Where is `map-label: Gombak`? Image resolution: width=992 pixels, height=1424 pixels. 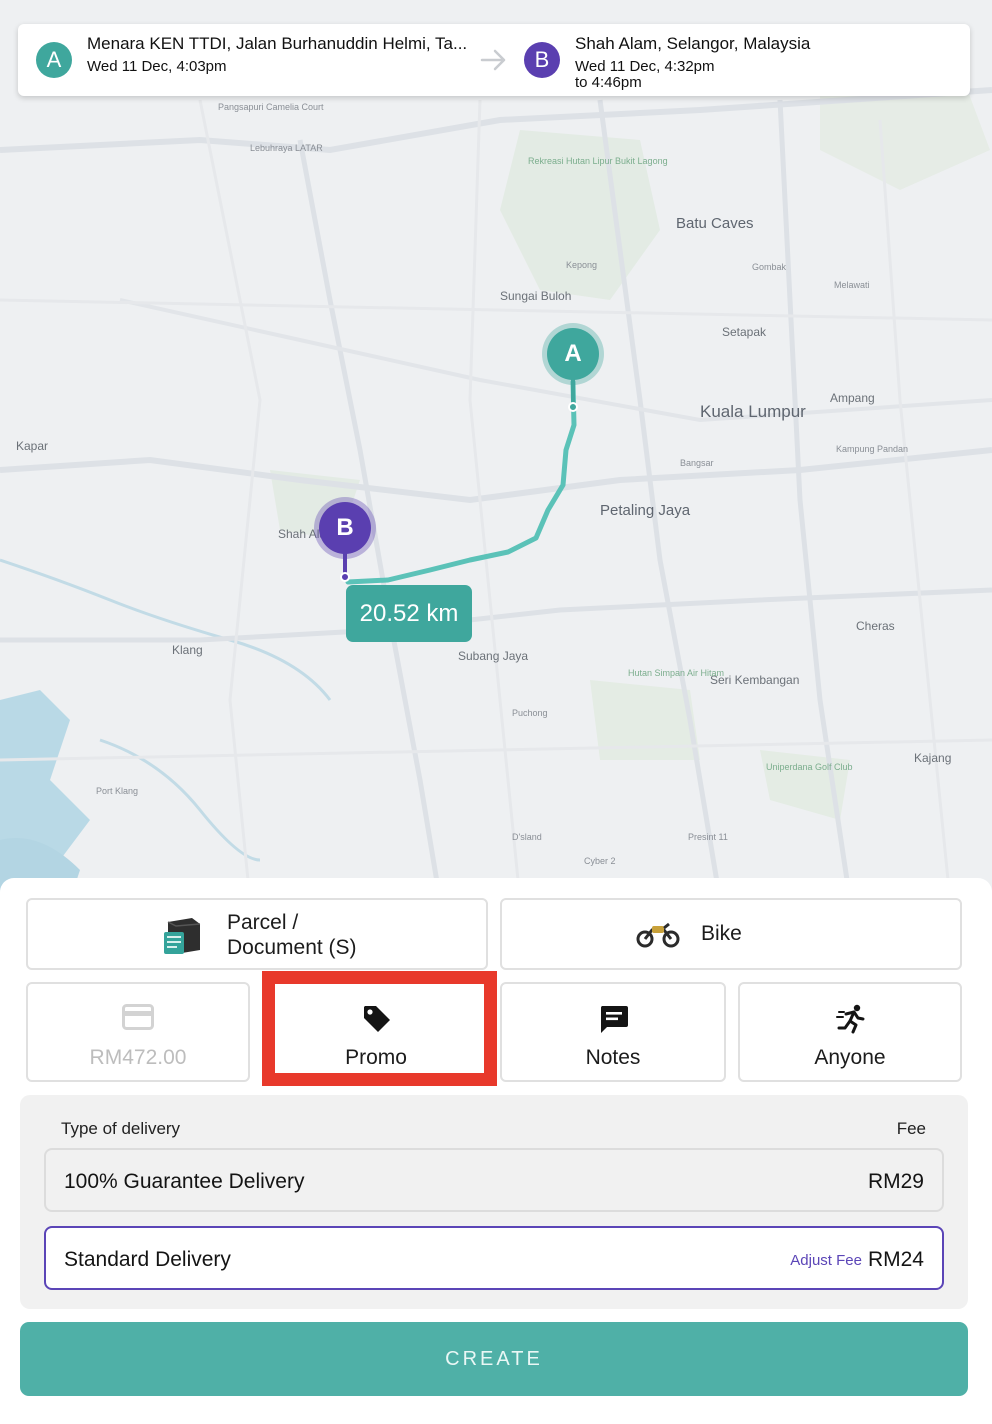
map-label: Gombak is located at coordinates (769, 267).